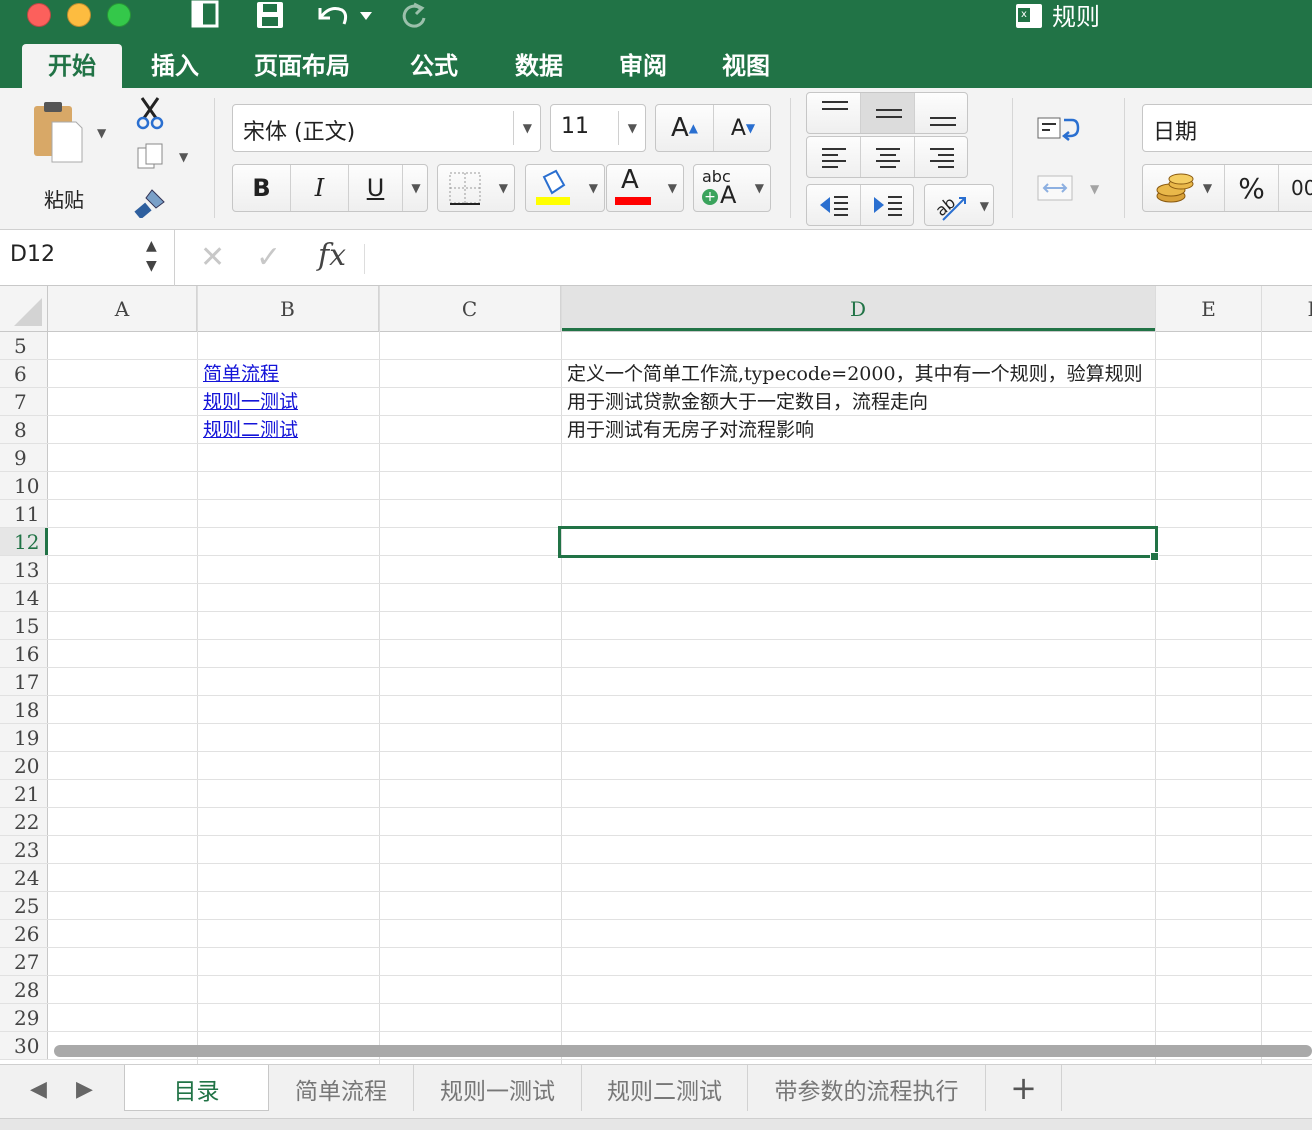 Image resolution: width=1312 pixels, height=1130 pixels. I want to click on align-left-button, so click(834, 157).